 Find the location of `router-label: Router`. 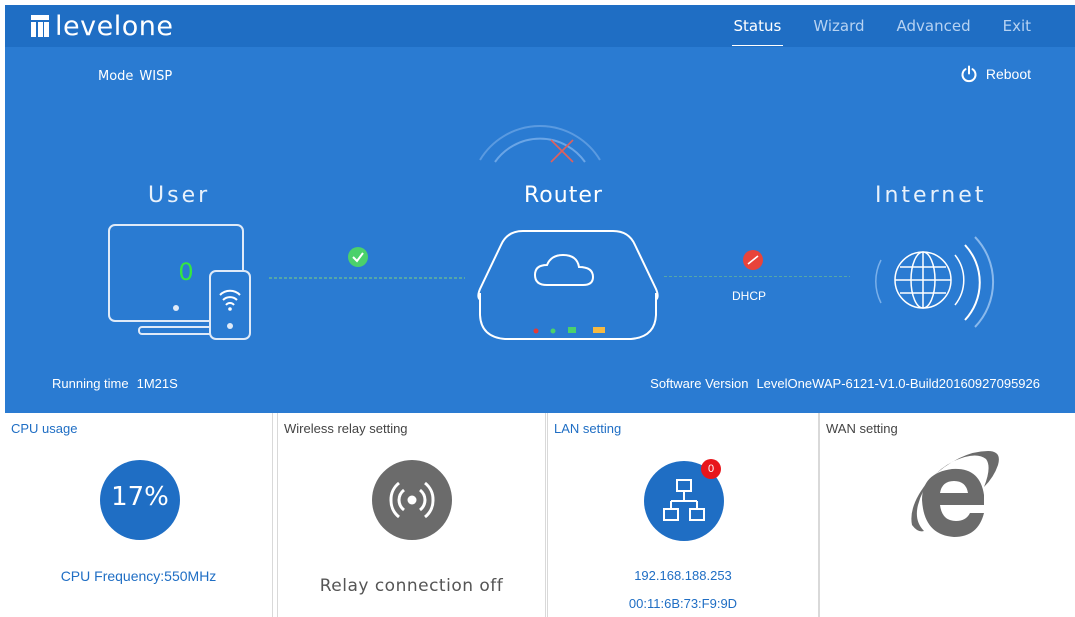

router-label: Router is located at coordinates (563, 195).